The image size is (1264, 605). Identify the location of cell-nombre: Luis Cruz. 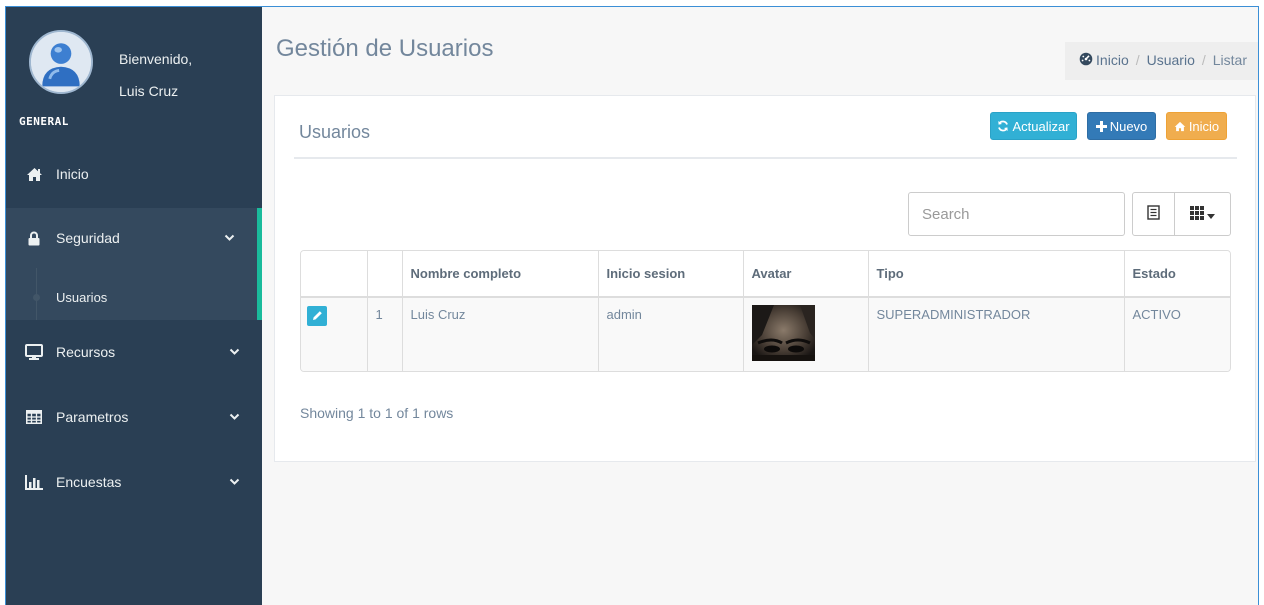
(499, 334).